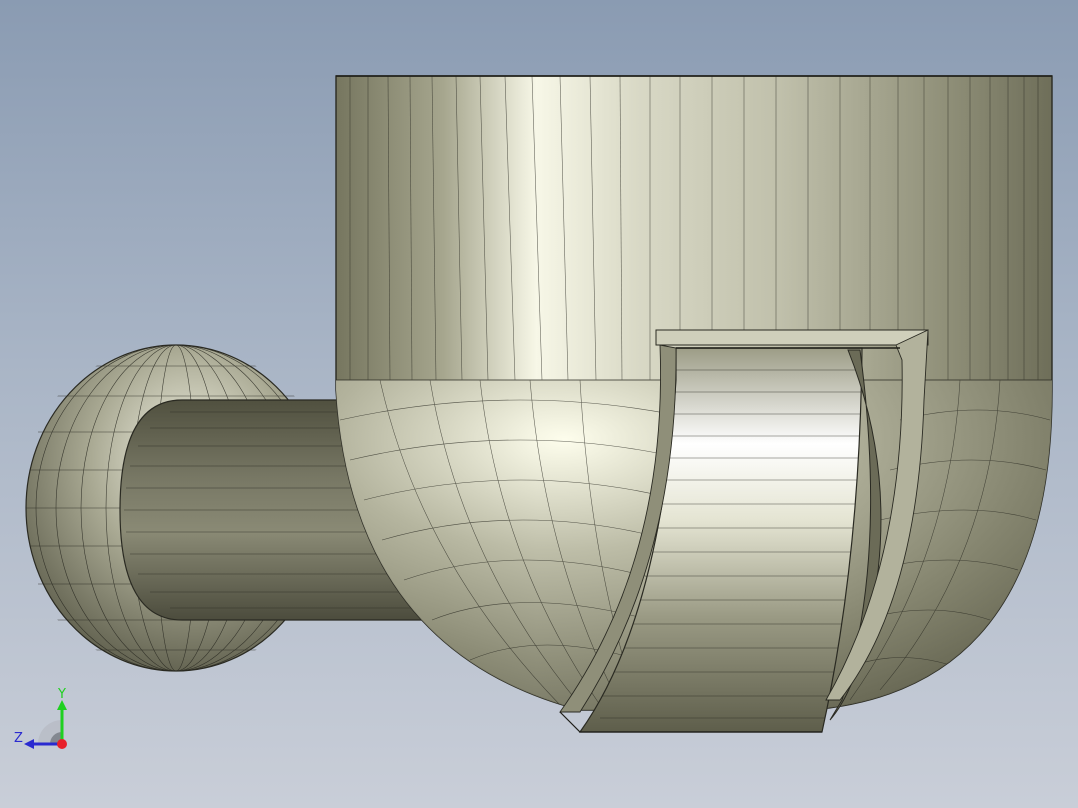  What do you see at coordinates (62, 744) in the screenshot?
I see `triad-x-axis-dot` at bounding box center [62, 744].